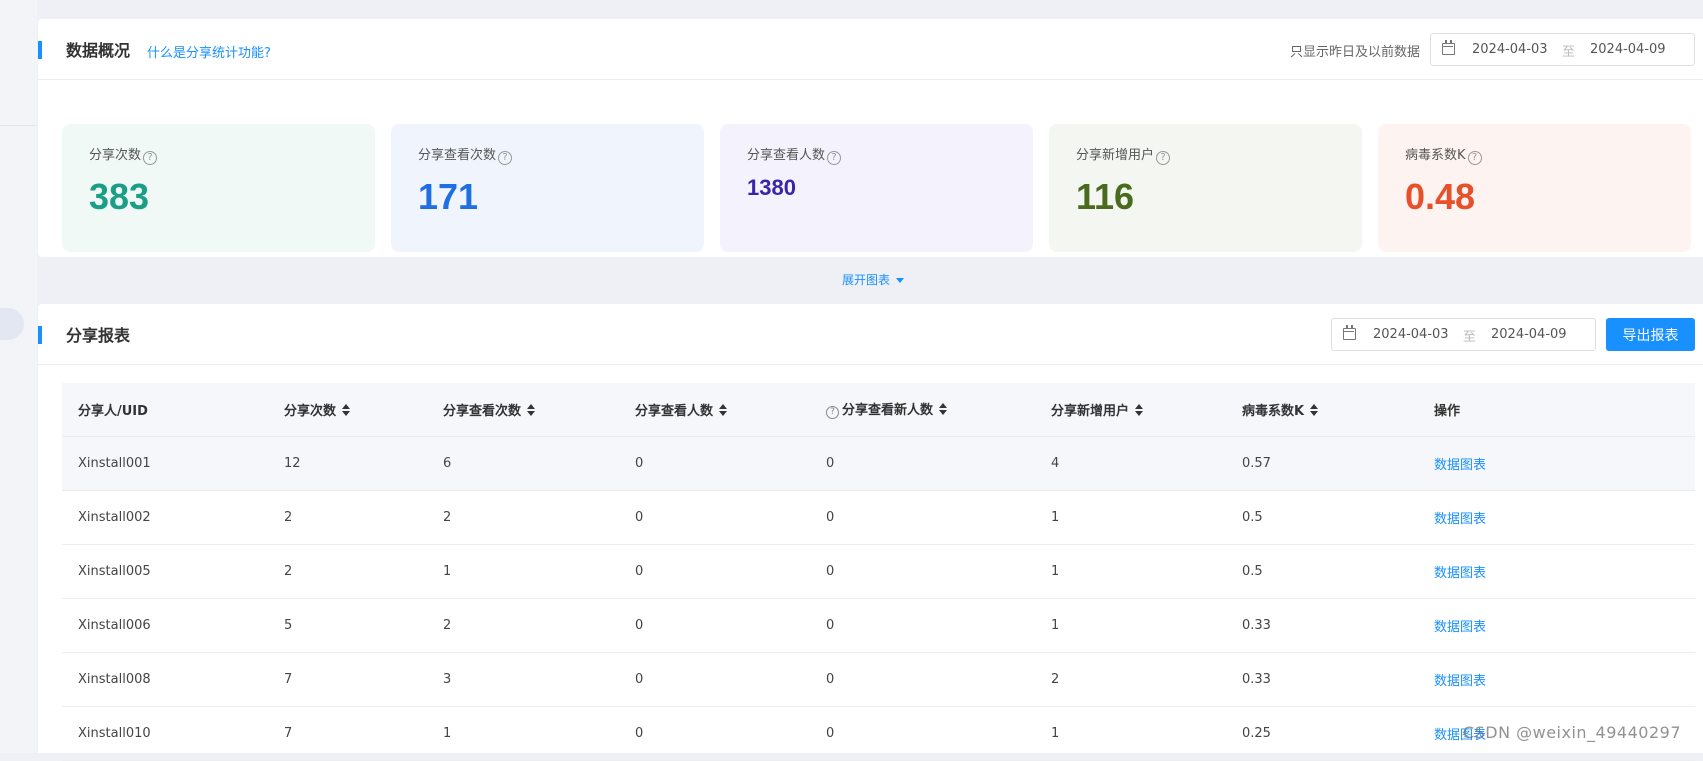 The image size is (1703, 761). Describe the element at coordinates (1055, 463) in the screenshot. I see `table-cell: 4` at that location.